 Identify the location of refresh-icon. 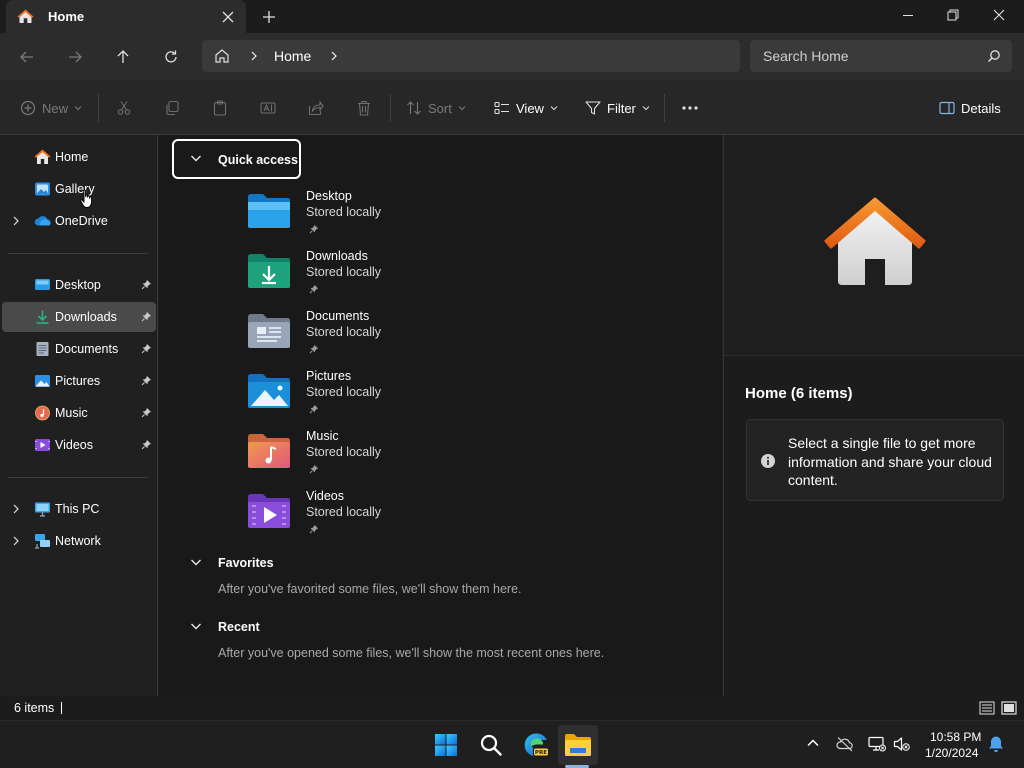
(171, 57).